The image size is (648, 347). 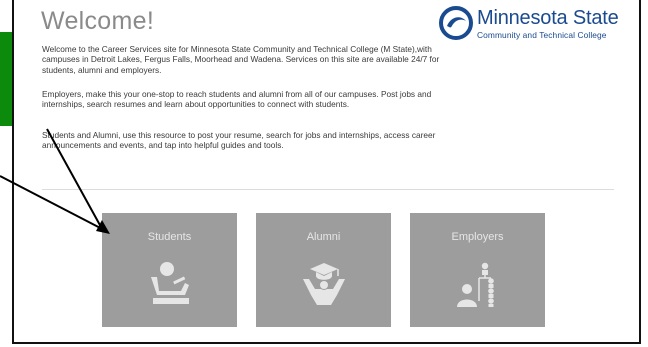 I want to click on student-at-desk-icon, so click(x=169, y=283).